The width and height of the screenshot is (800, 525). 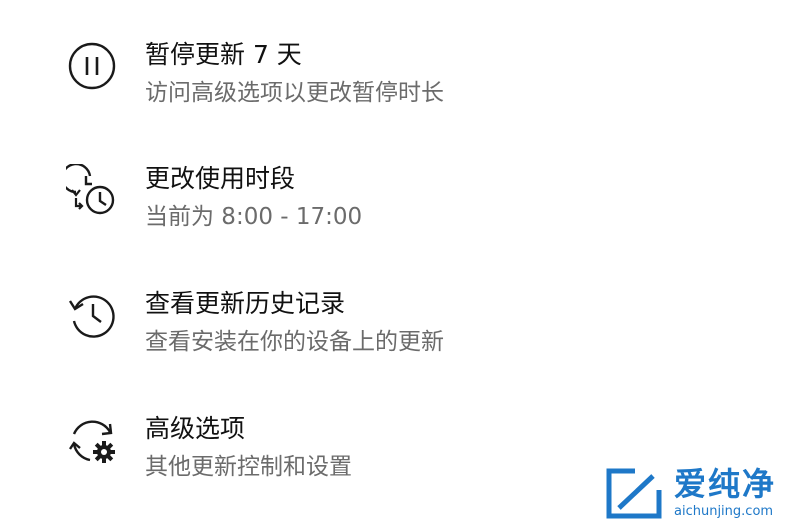 I want to click on advanced-options-title: 高级选项, so click(x=195, y=428).